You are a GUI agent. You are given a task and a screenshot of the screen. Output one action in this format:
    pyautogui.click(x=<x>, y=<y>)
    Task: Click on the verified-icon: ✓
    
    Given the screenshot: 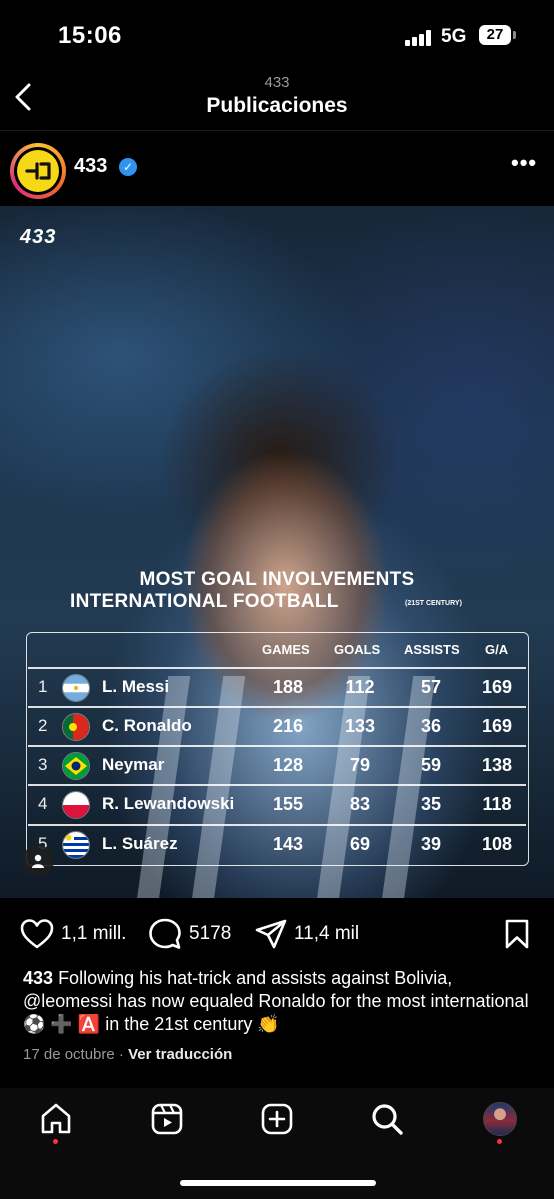 What is the action you would take?
    pyautogui.click(x=128, y=167)
    